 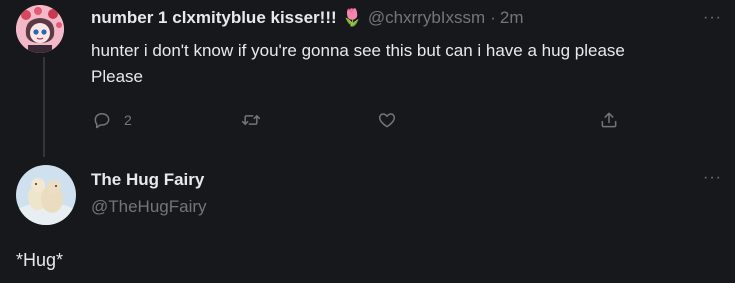 I want to click on share-button, so click(x=609, y=120).